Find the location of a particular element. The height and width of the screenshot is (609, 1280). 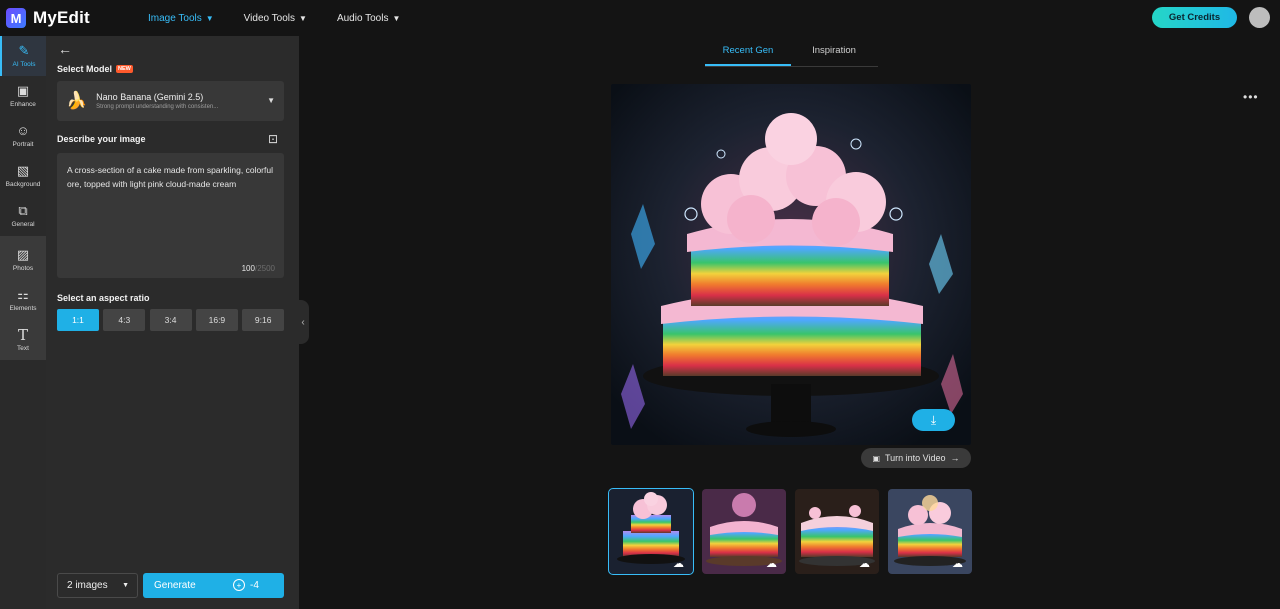

nav-audio-tools: Audio Tools ▼ is located at coordinates (368, 18).